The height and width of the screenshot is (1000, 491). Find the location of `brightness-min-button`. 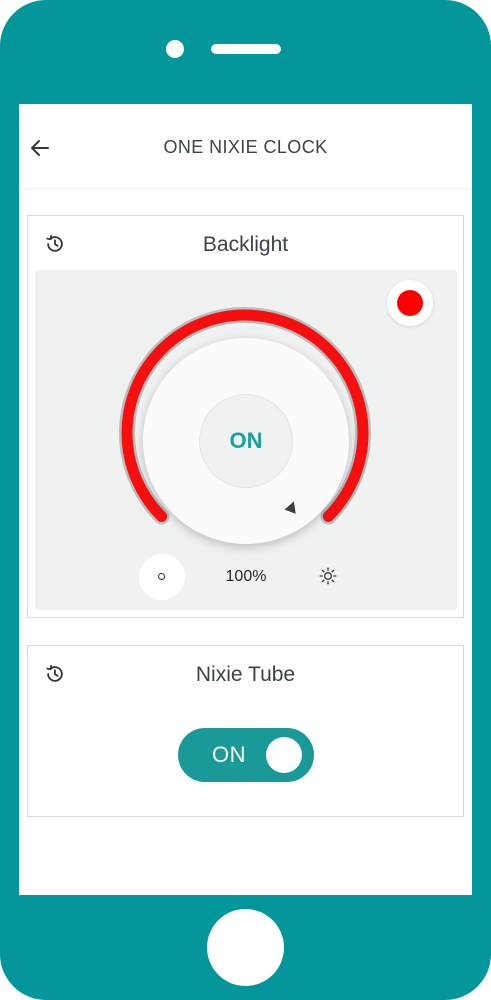

brightness-min-button is located at coordinates (162, 577).